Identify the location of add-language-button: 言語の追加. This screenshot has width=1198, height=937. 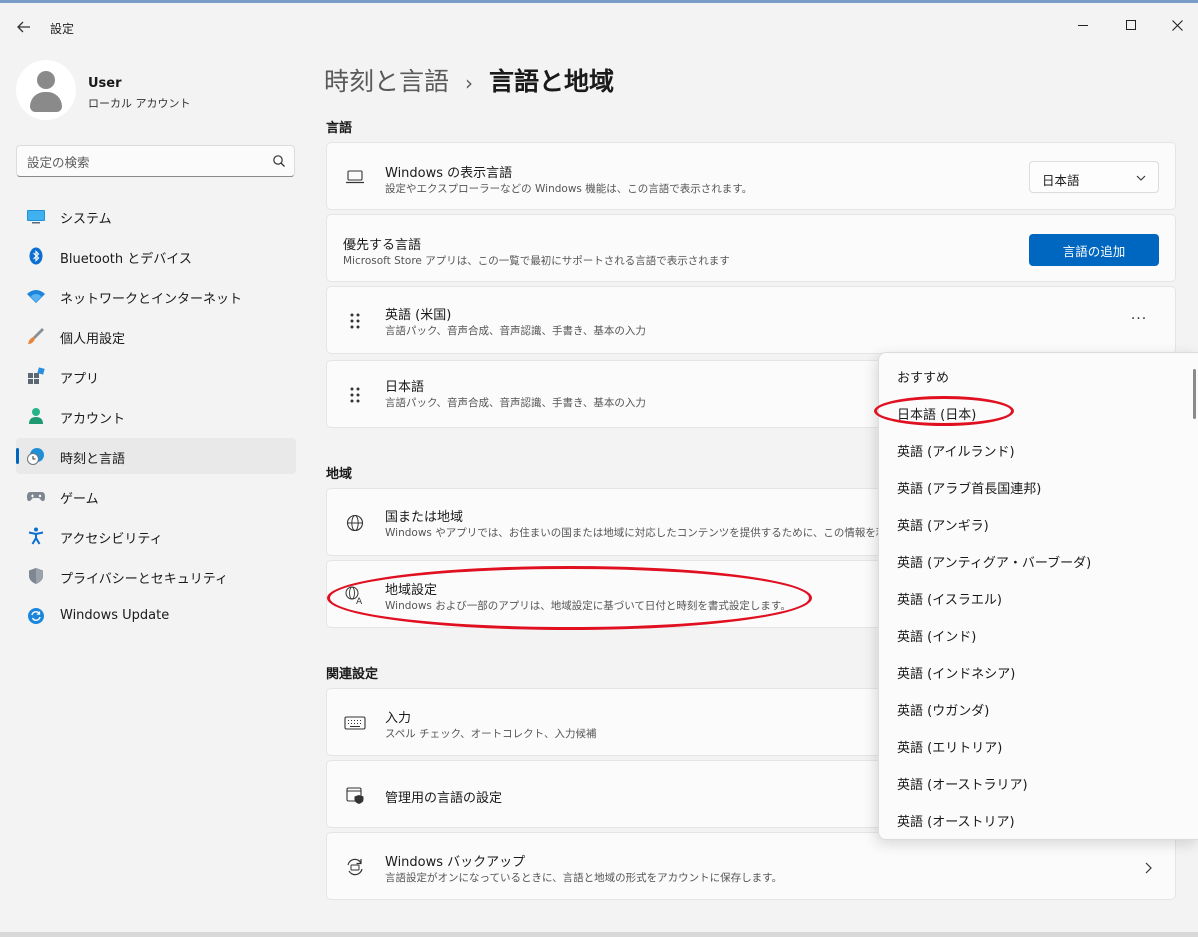
(1094, 250).